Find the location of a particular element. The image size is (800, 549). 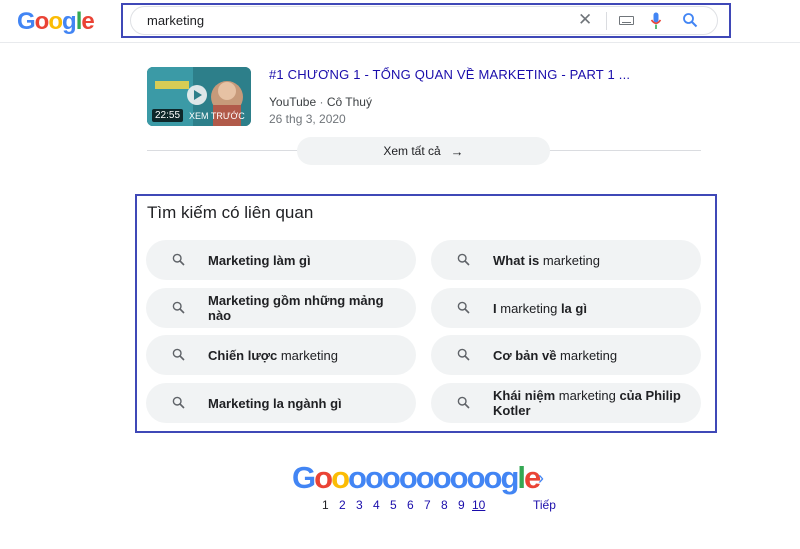

related-search-text: What is marketing is located at coordinates (590, 260).